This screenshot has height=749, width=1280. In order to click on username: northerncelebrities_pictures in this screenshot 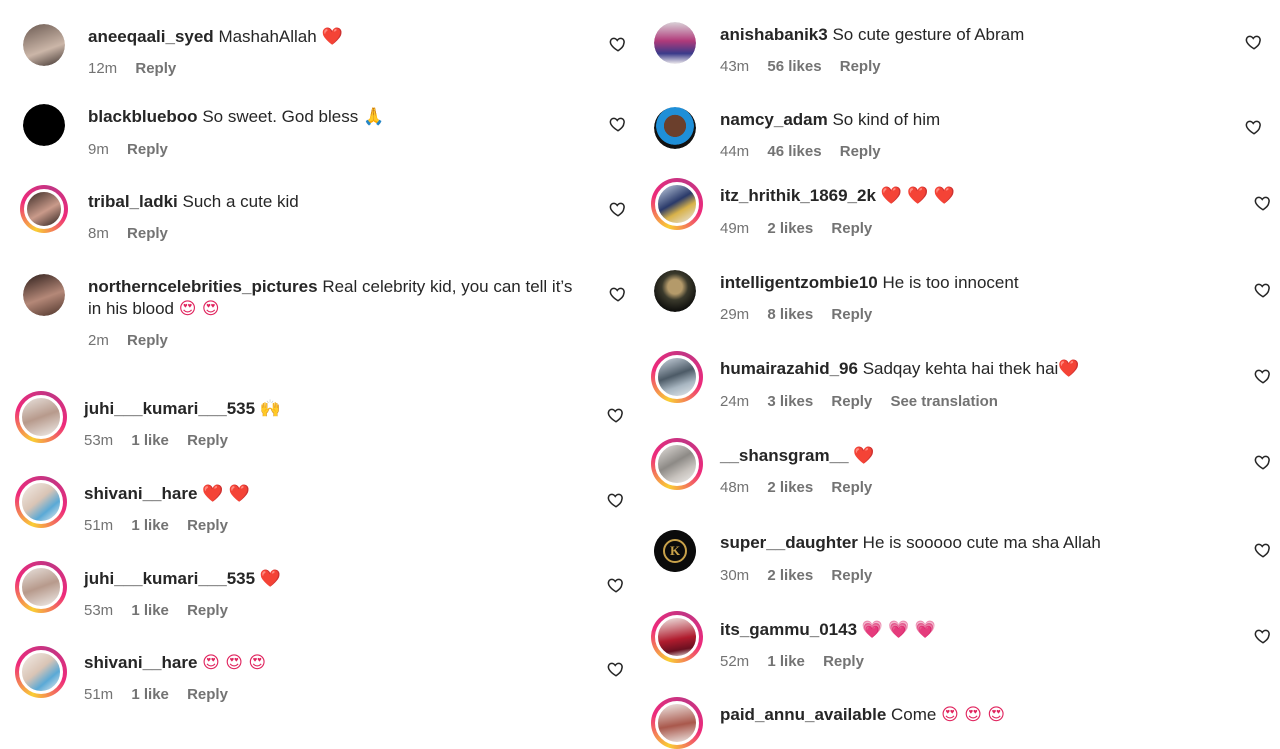, I will do `click(203, 286)`.